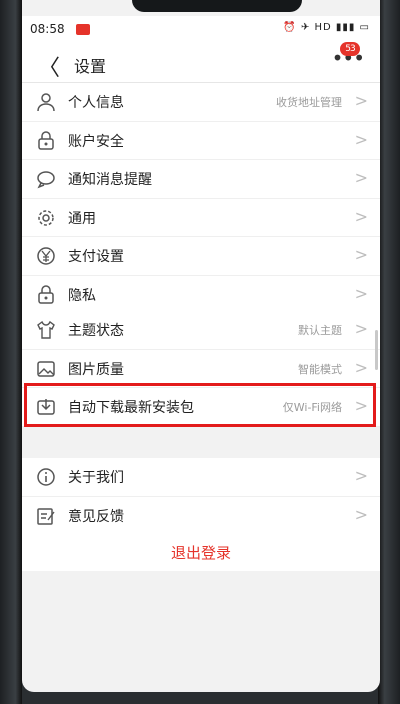  What do you see at coordinates (90, 66) in the screenshot?
I see `page-title: 设置` at bounding box center [90, 66].